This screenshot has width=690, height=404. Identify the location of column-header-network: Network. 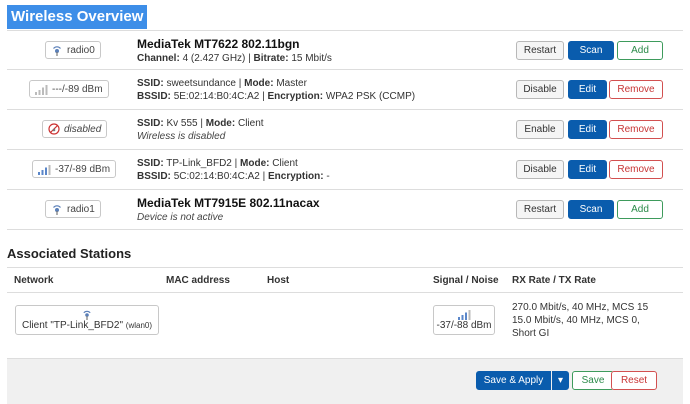
(34, 280).